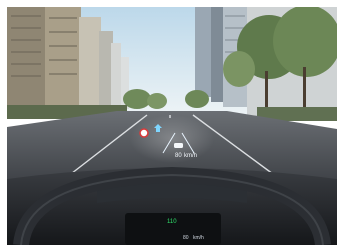 The image size is (344, 245). I want to click on cluster-speed-value: 80, so click(186, 238).